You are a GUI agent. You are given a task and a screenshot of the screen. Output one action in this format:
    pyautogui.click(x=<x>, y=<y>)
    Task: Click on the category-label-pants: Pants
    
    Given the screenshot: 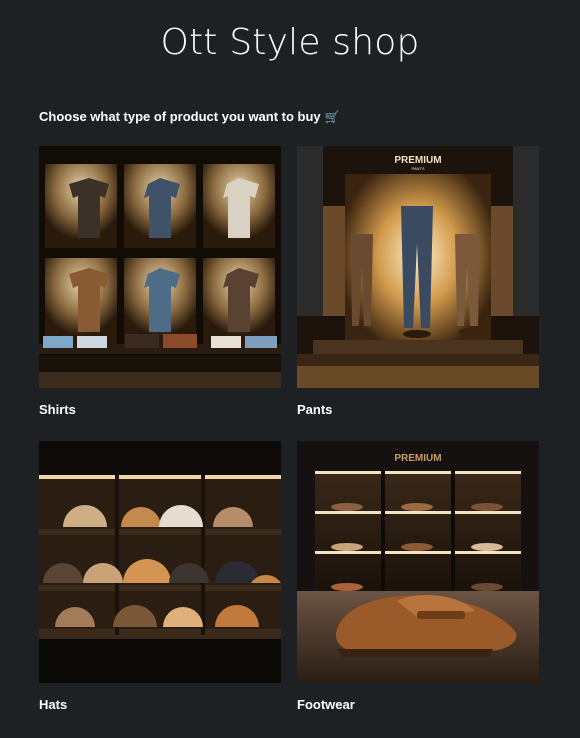 What is the action you would take?
    pyautogui.click(x=418, y=409)
    